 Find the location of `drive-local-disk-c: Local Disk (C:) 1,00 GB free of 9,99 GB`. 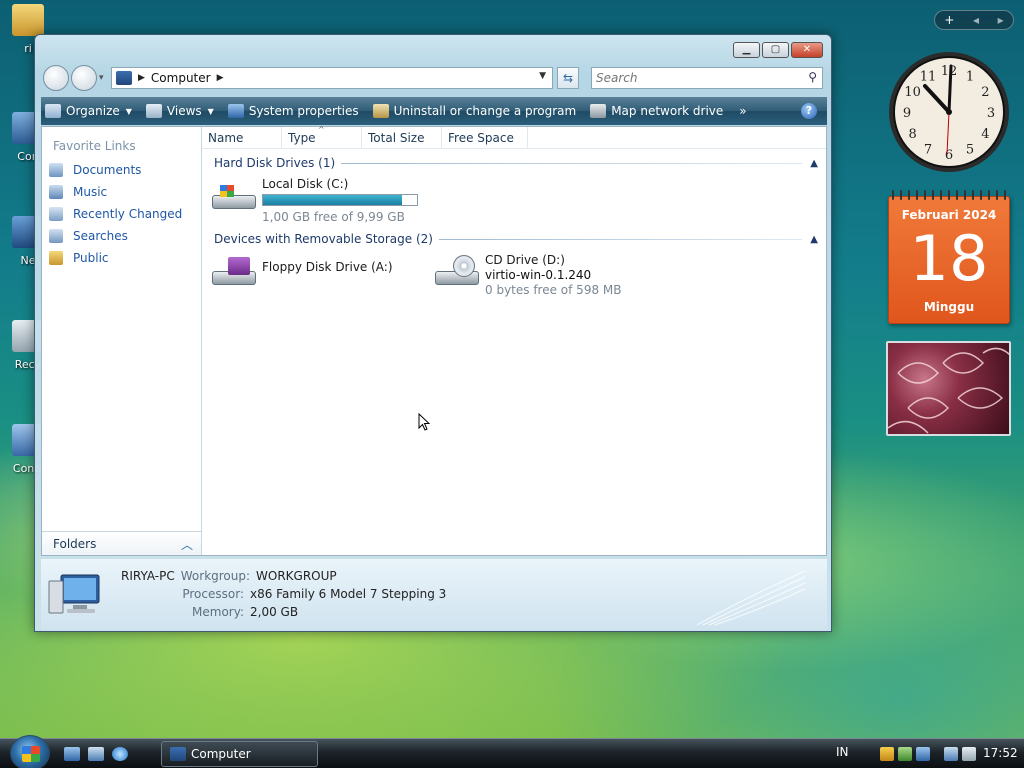

drive-local-disk-c: Local Disk (C:) 1,00 GB free of 9,99 GB is located at coordinates (314, 201).